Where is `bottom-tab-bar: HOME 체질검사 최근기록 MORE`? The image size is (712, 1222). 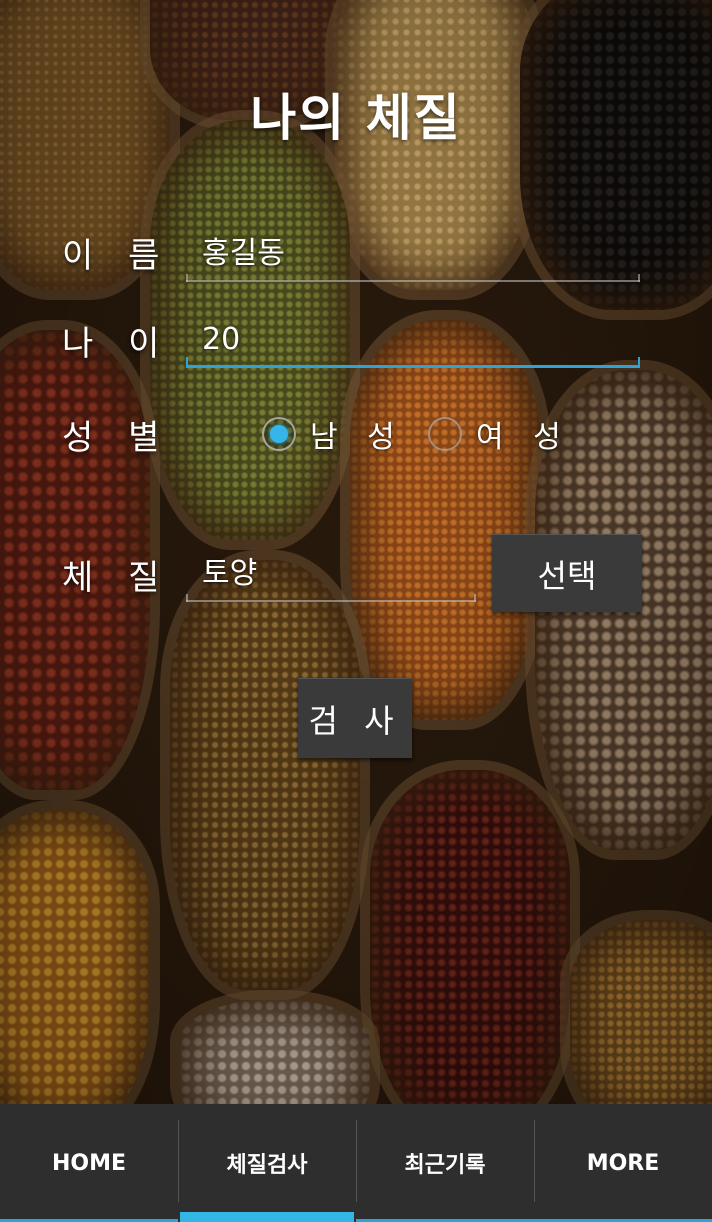 bottom-tab-bar: HOME 체질검사 최근기록 MORE is located at coordinates (356, 1163).